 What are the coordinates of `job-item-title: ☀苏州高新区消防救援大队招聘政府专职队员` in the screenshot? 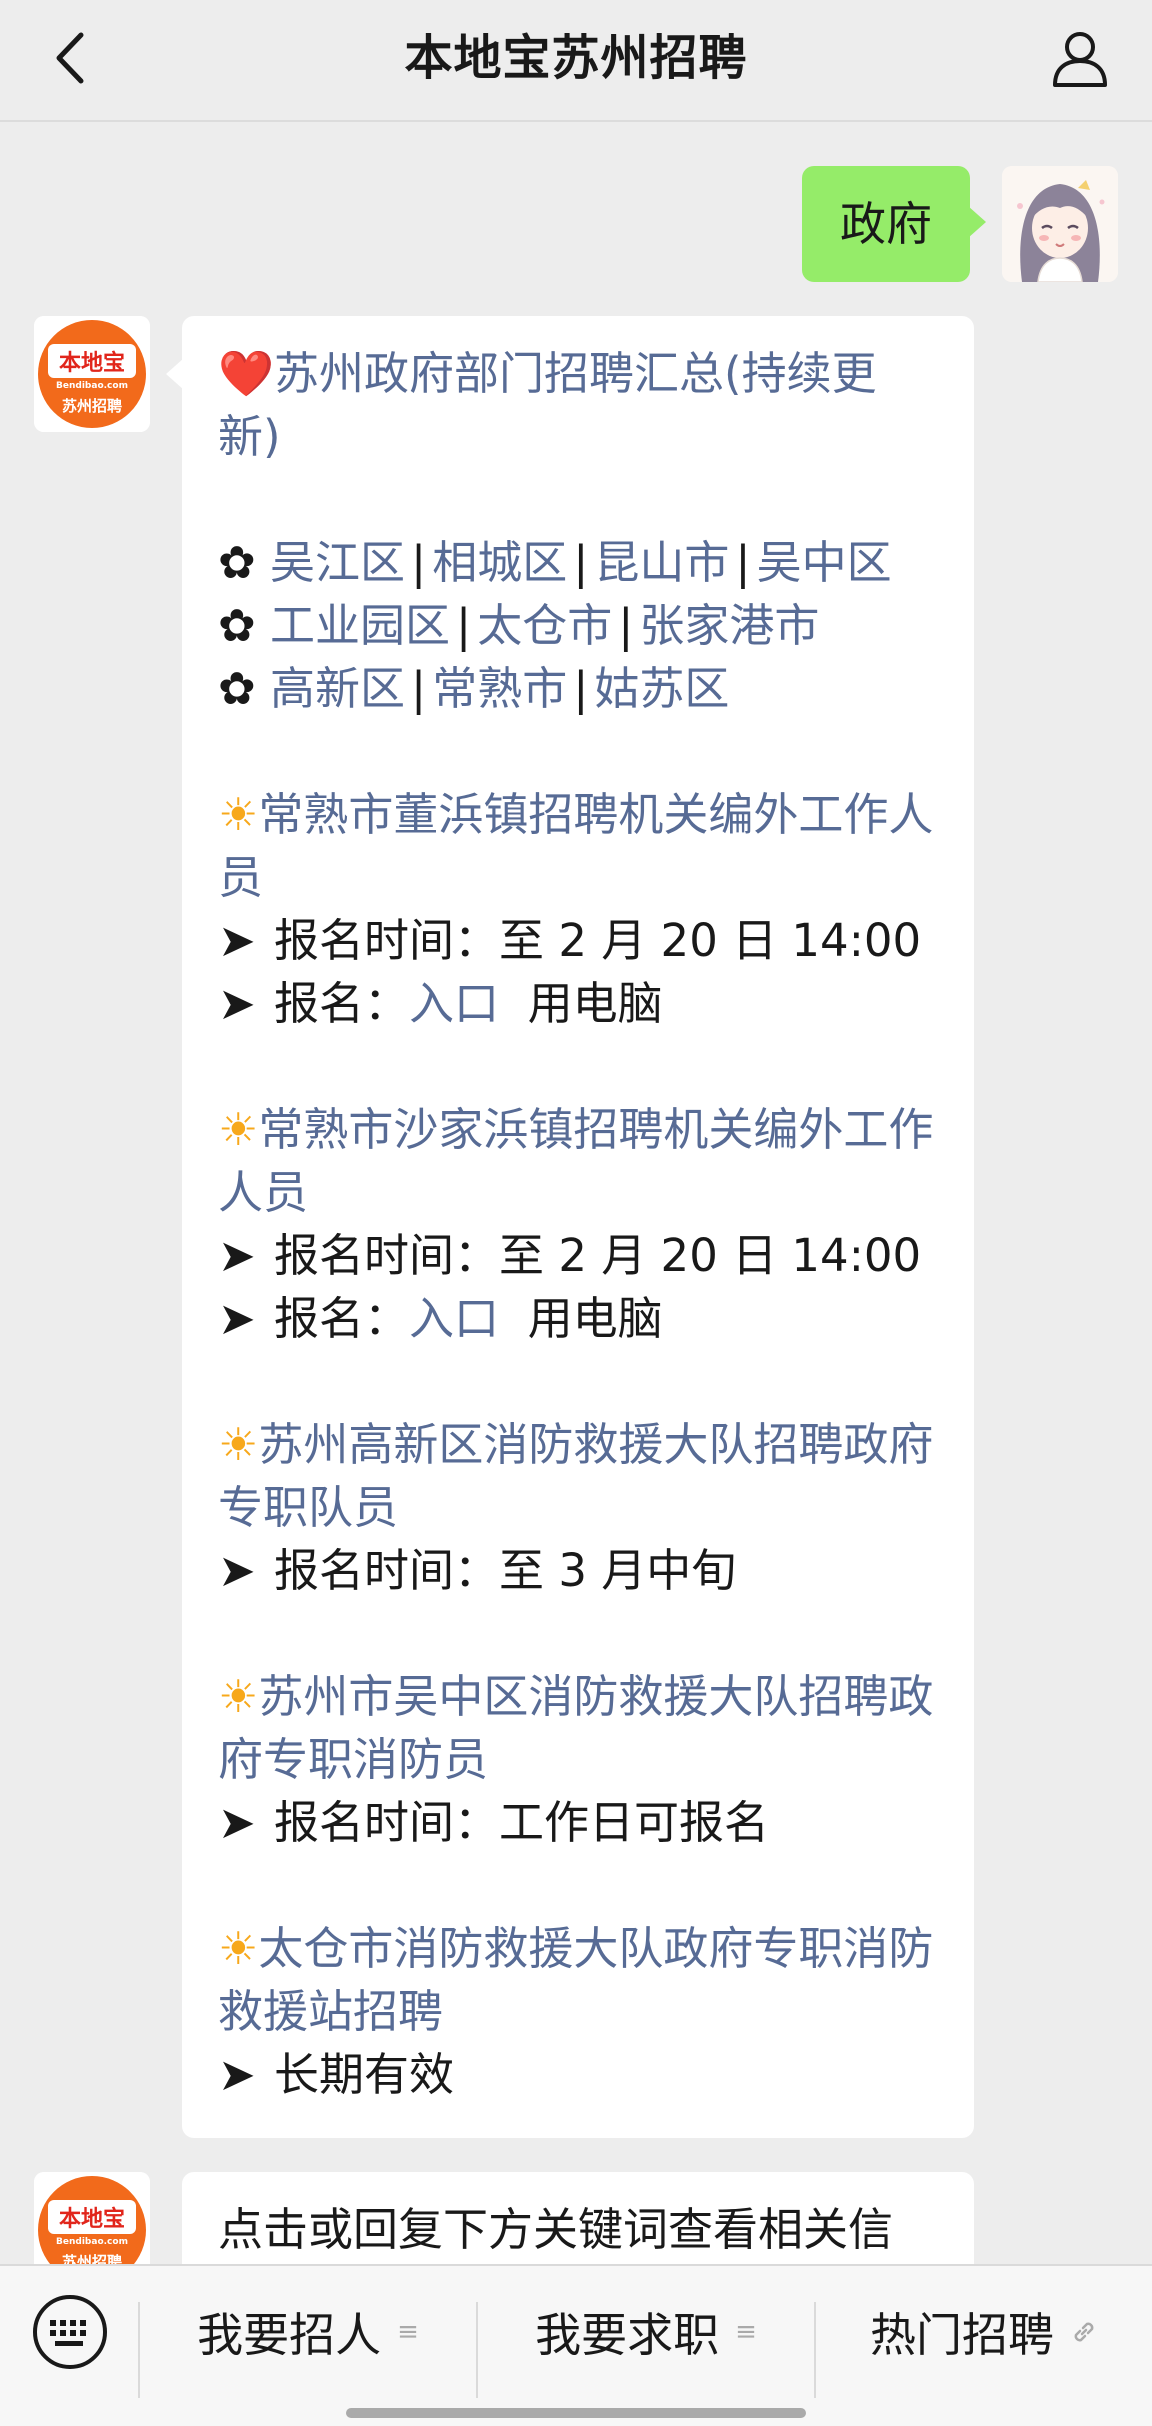 It's located at (578, 1476).